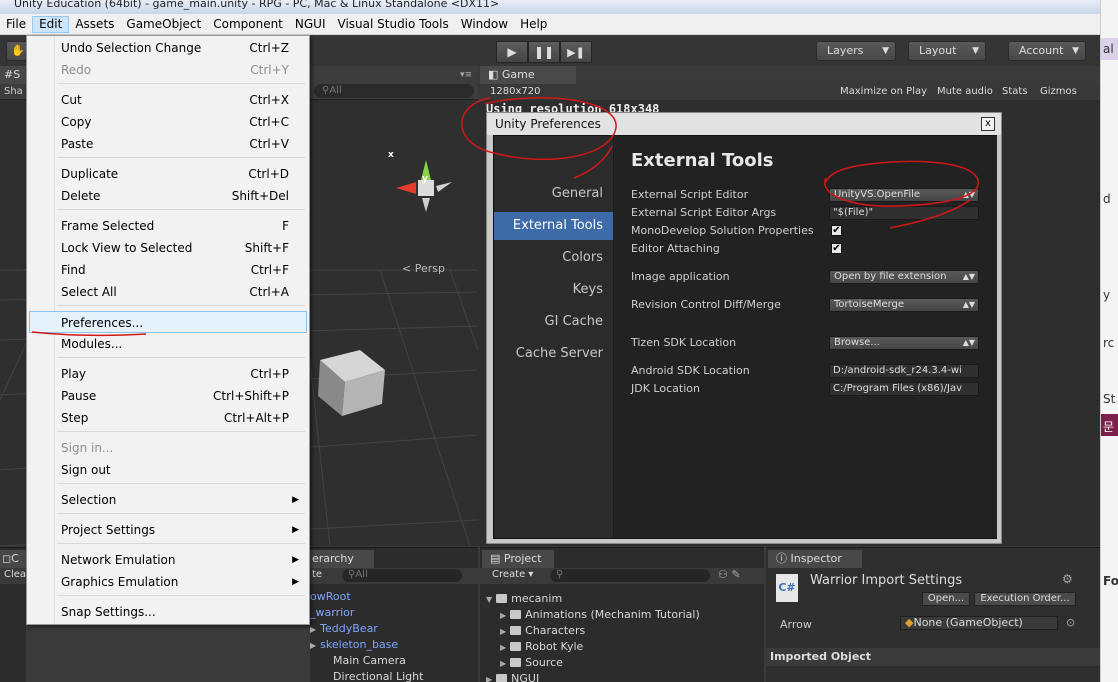  What do you see at coordinates (310, 24) in the screenshot?
I see `menu-ngui: NGUI` at bounding box center [310, 24].